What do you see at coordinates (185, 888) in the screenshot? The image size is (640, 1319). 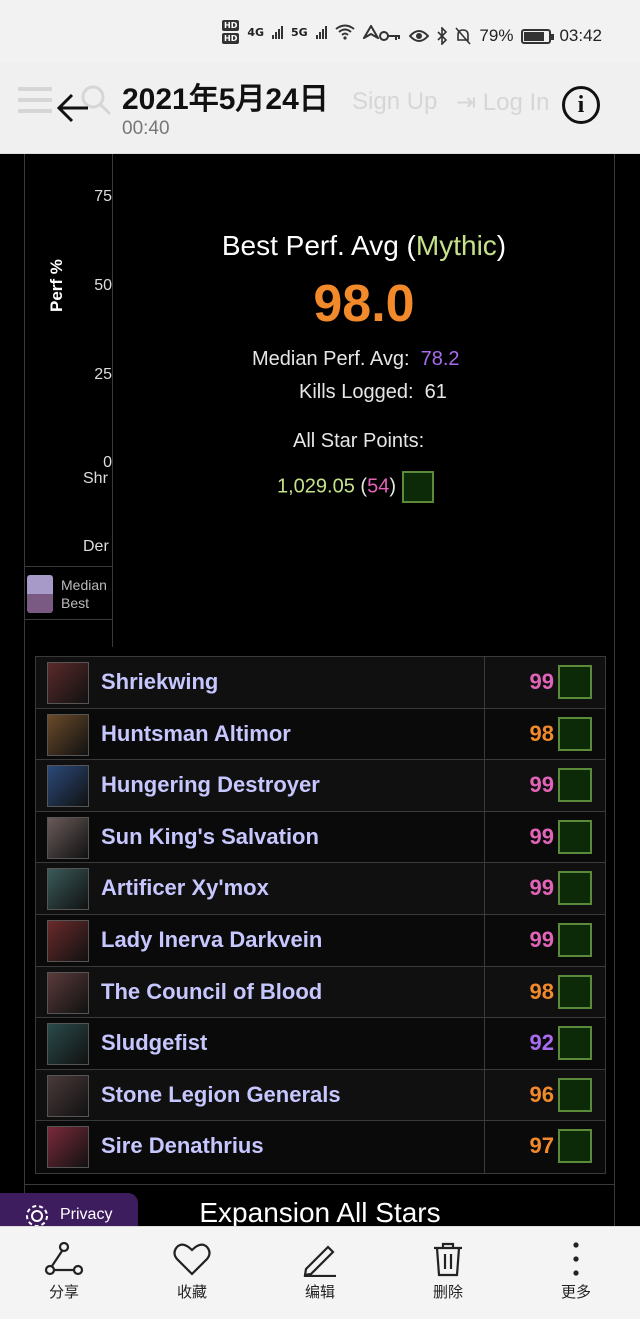 I see `boss-name: Artificer Xy'mox` at bounding box center [185, 888].